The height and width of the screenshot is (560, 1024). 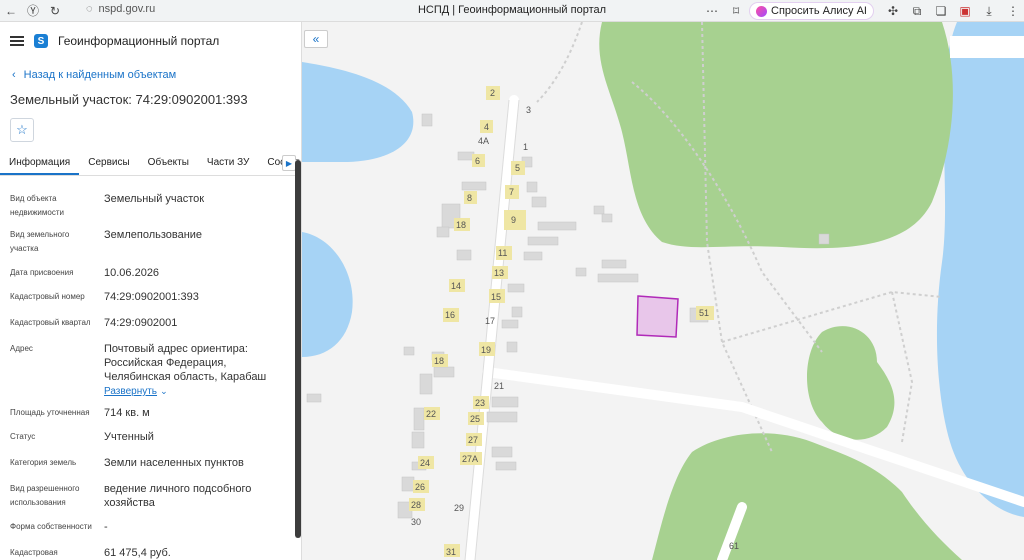 I want to click on house-13: 13, so click(x=500, y=272).